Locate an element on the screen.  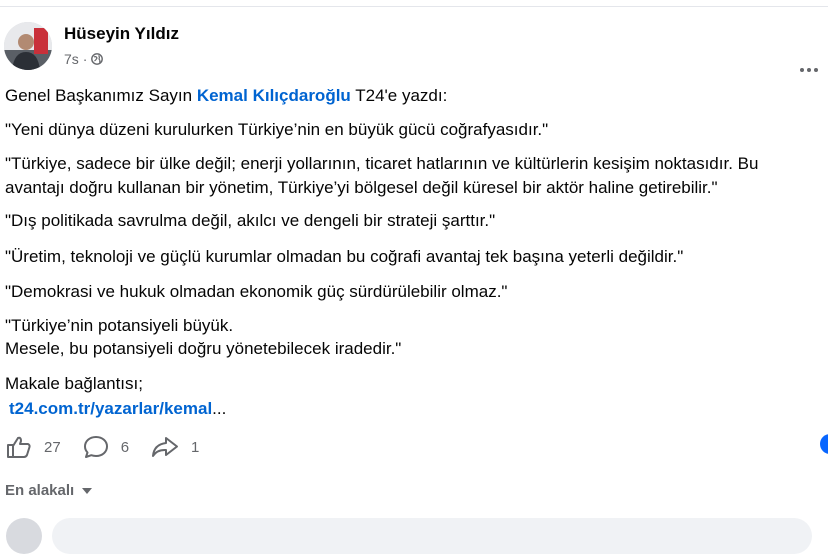
comment-button: 6 is located at coordinates (106, 447).